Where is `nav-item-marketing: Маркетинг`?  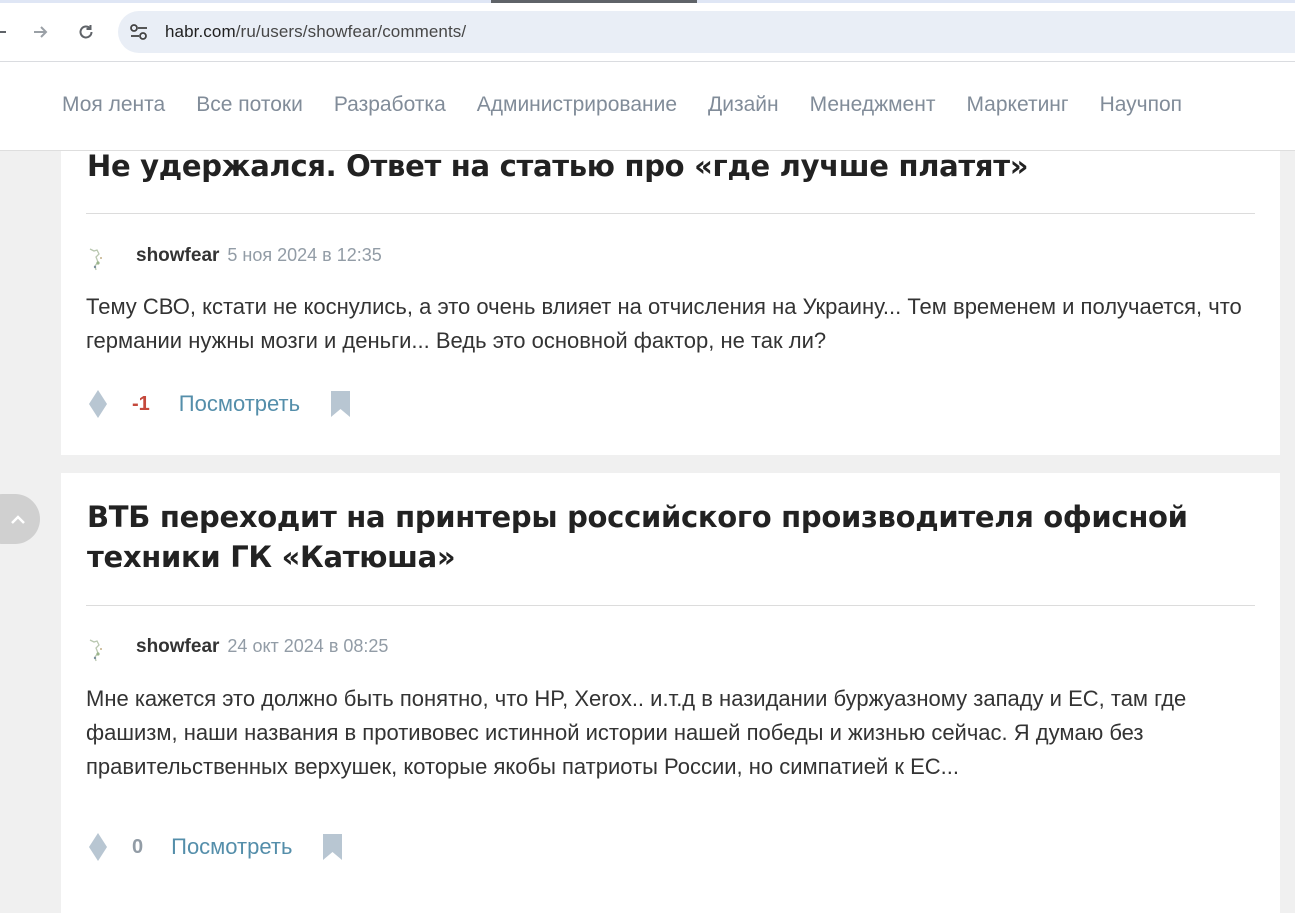
nav-item-marketing: Маркетинг is located at coordinates (1017, 105).